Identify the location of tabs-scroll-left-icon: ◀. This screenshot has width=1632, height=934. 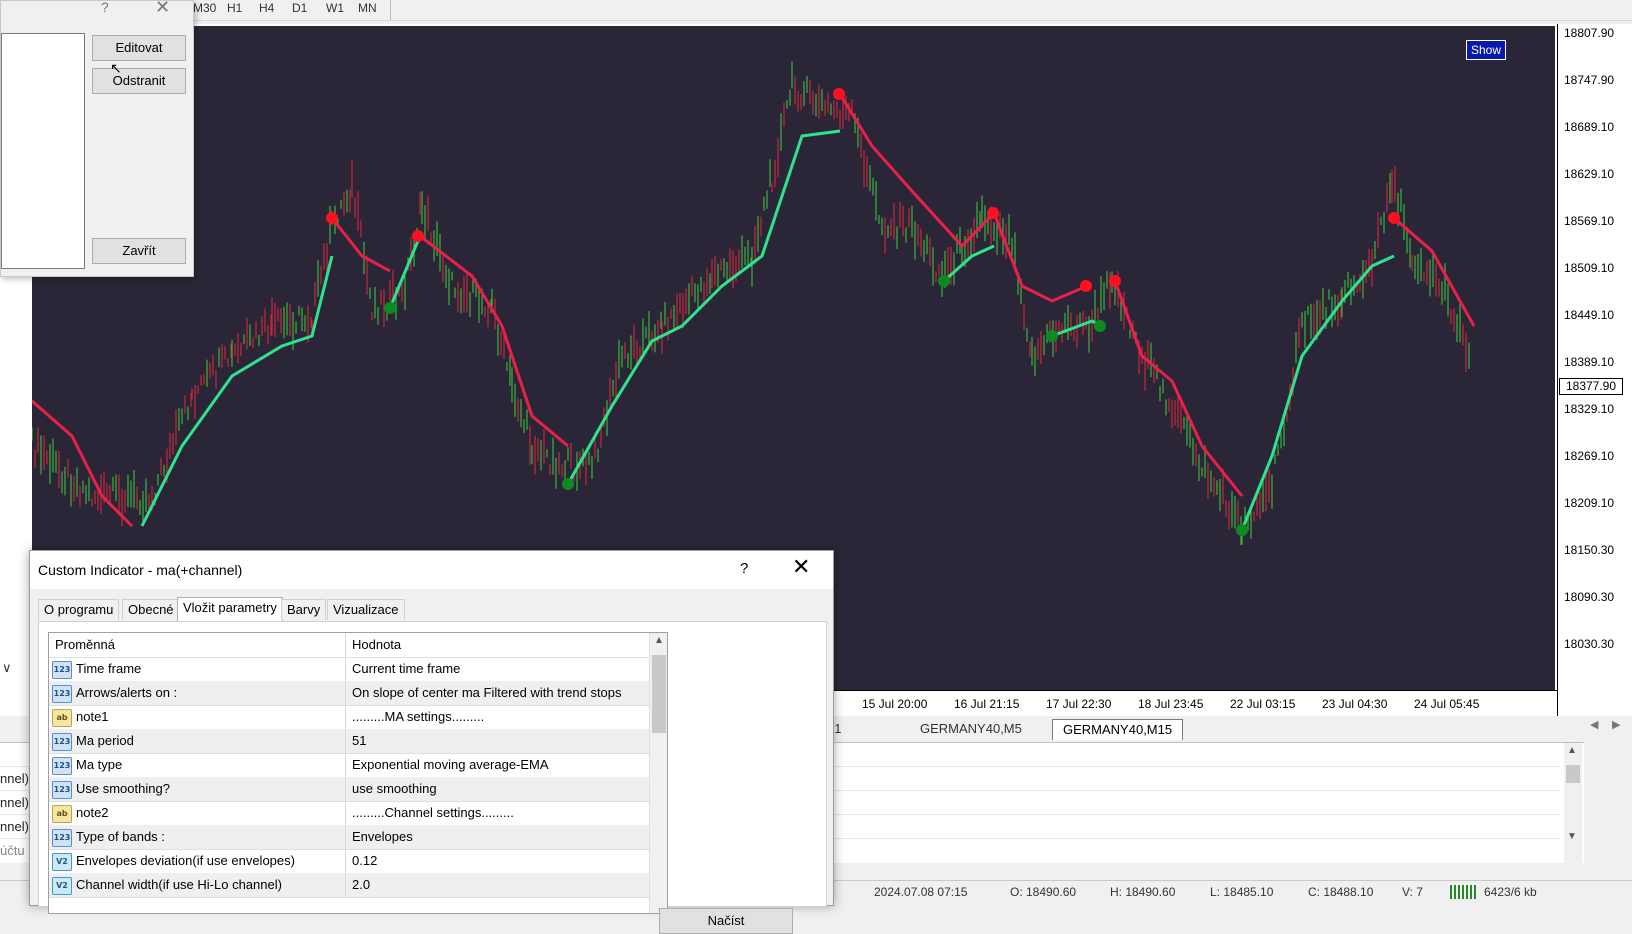
(1594, 724).